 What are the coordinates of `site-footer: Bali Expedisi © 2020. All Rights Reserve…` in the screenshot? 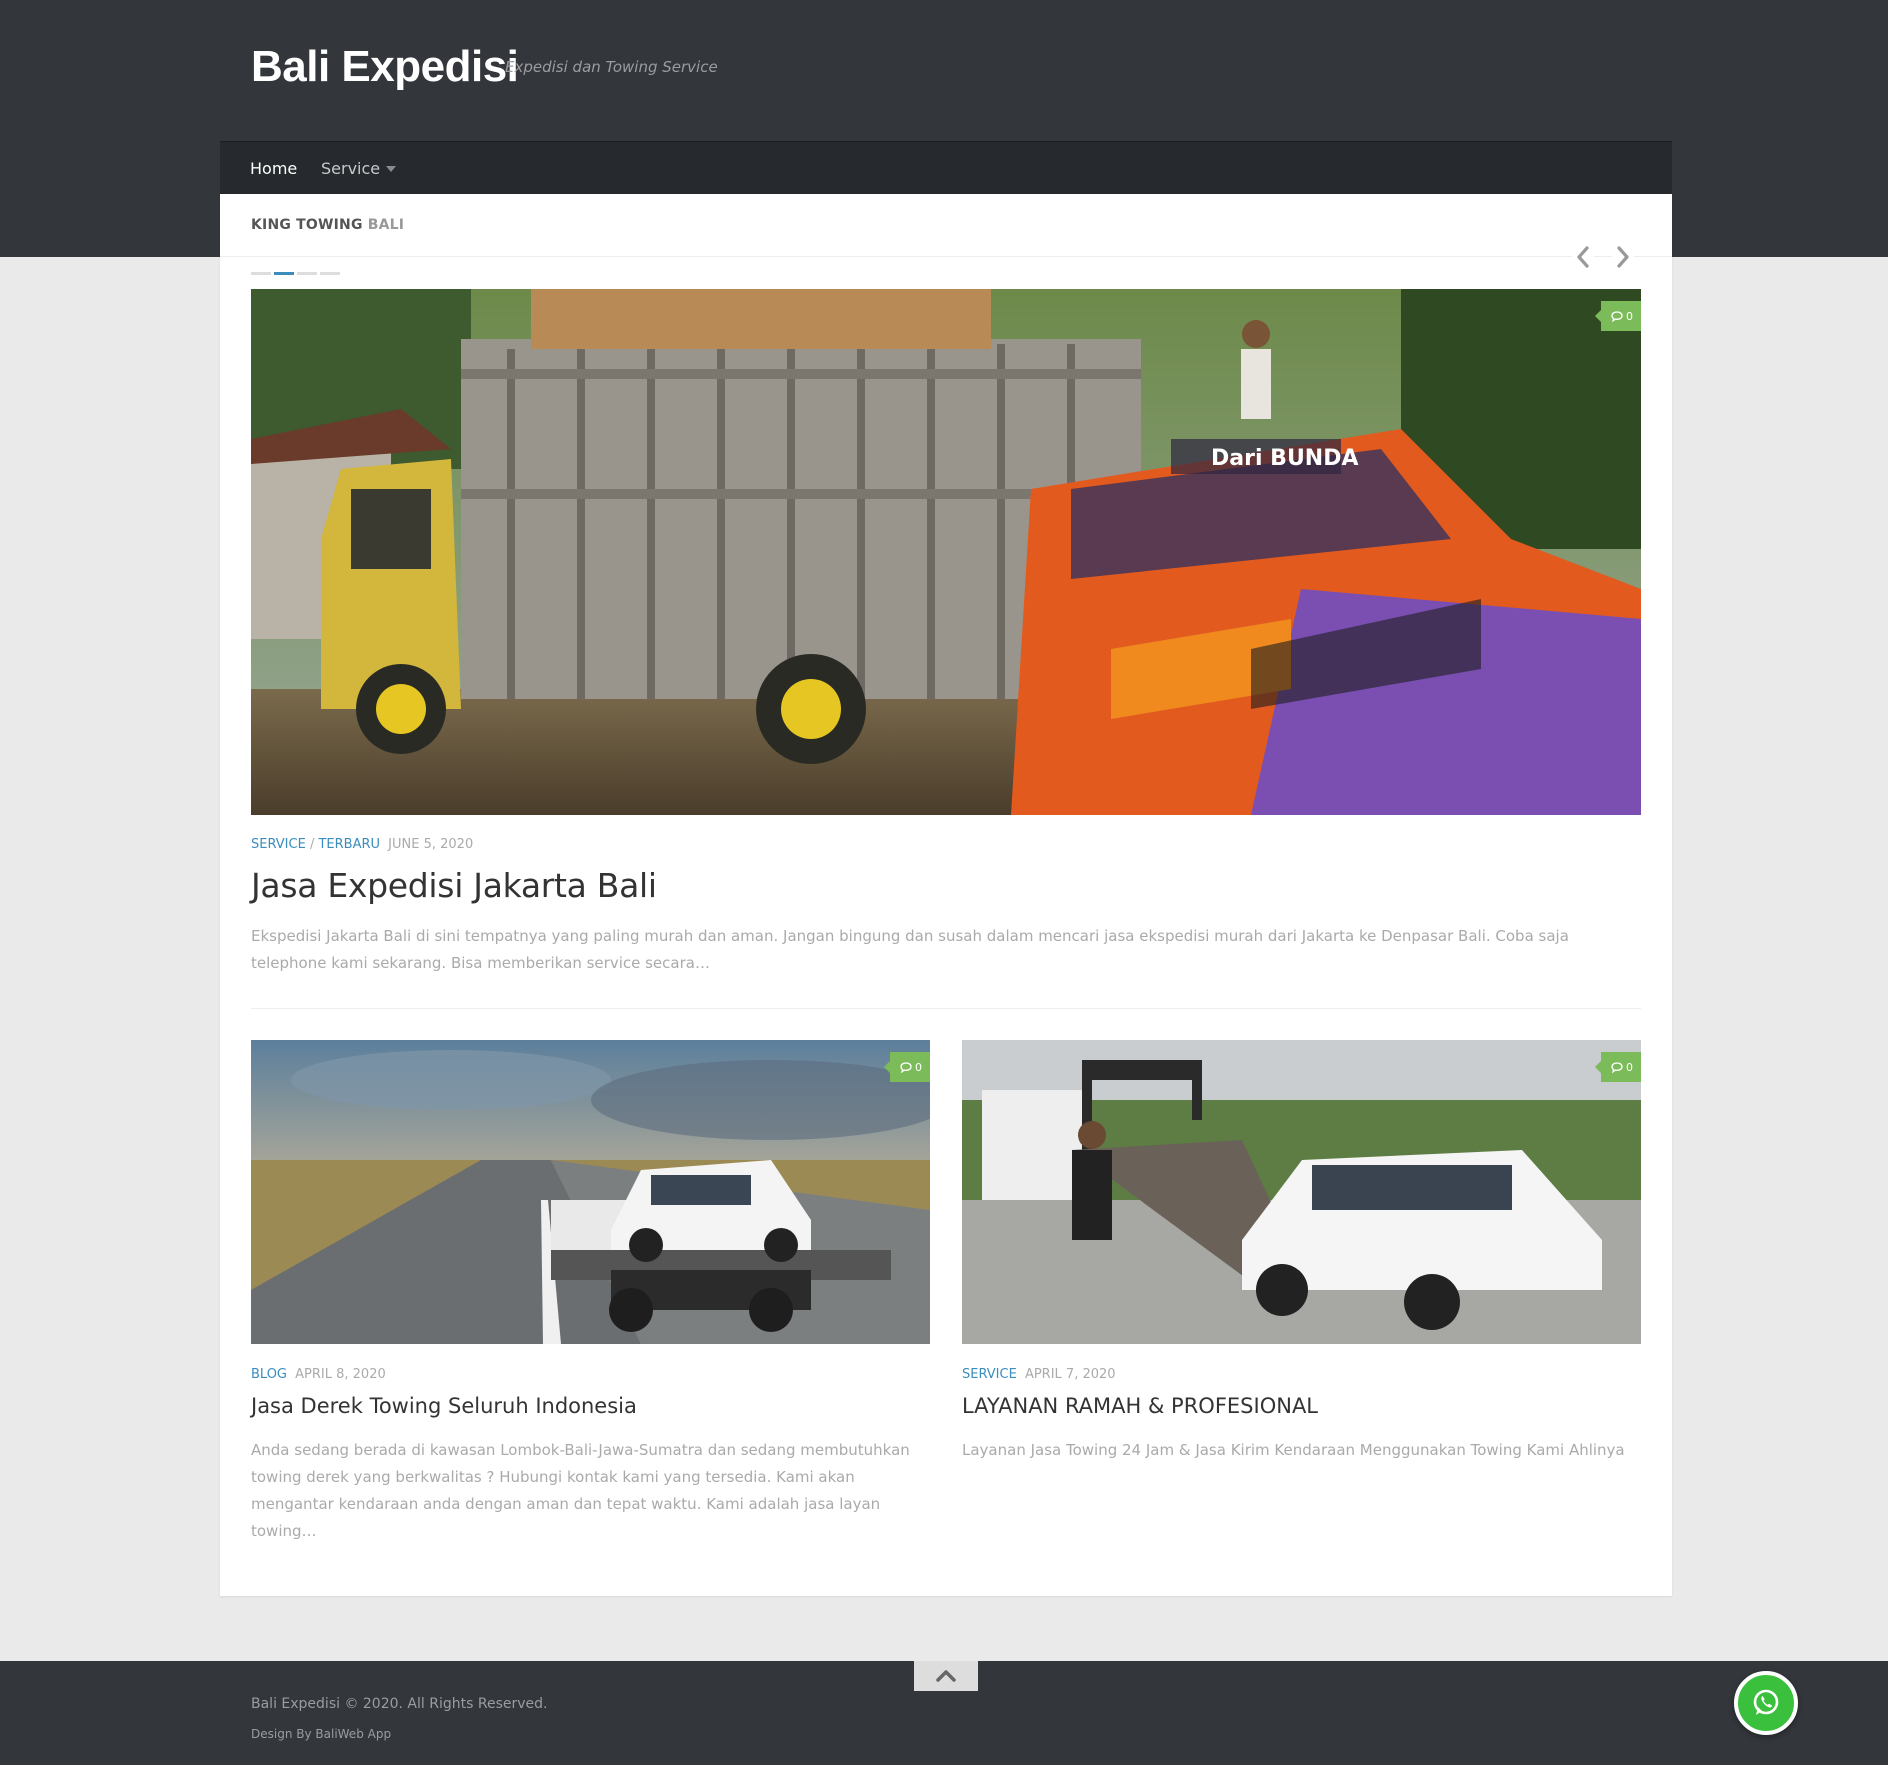 It's located at (944, 1713).